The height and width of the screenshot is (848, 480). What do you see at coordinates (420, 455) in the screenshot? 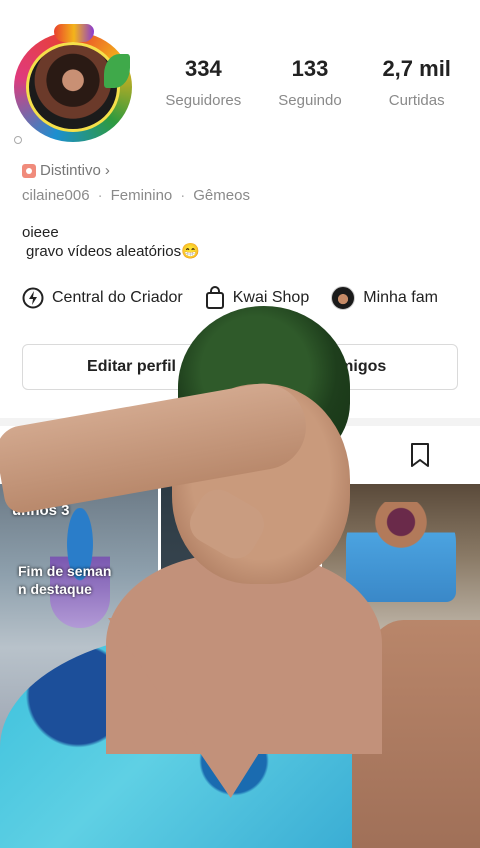
I see `bookmark-icon` at bounding box center [420, 455].